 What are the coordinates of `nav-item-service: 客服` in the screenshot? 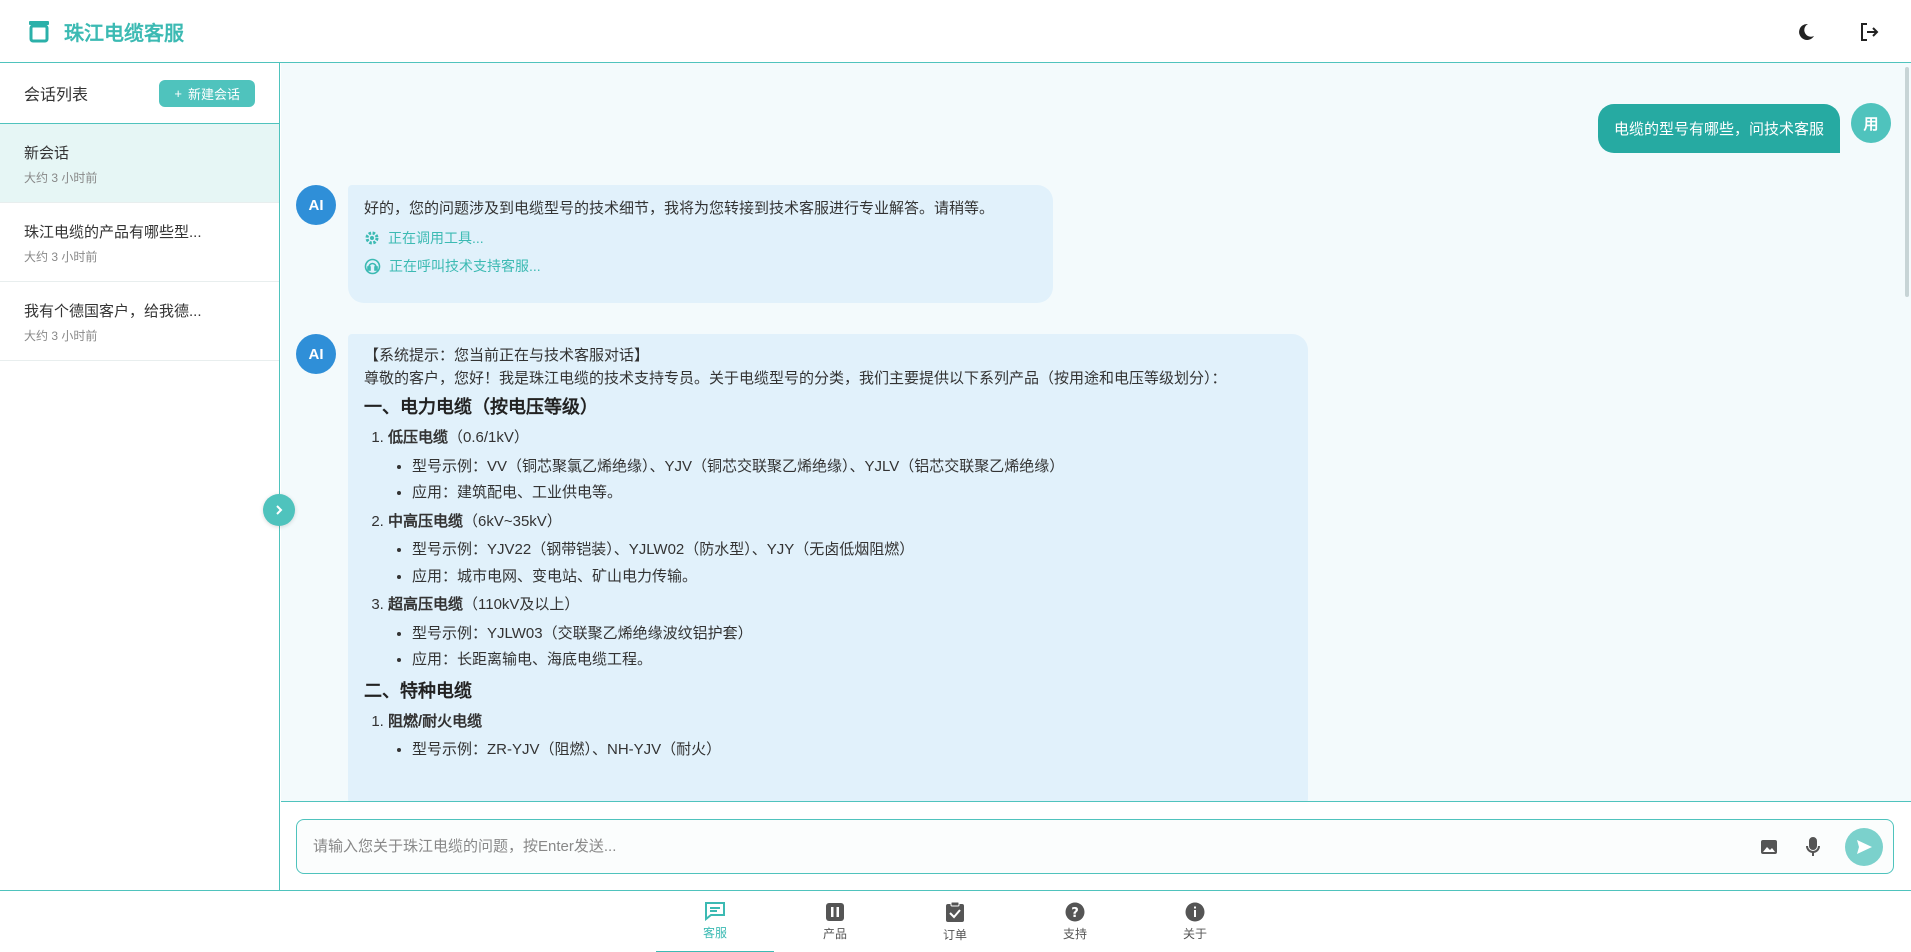 It's located at (715, 921).